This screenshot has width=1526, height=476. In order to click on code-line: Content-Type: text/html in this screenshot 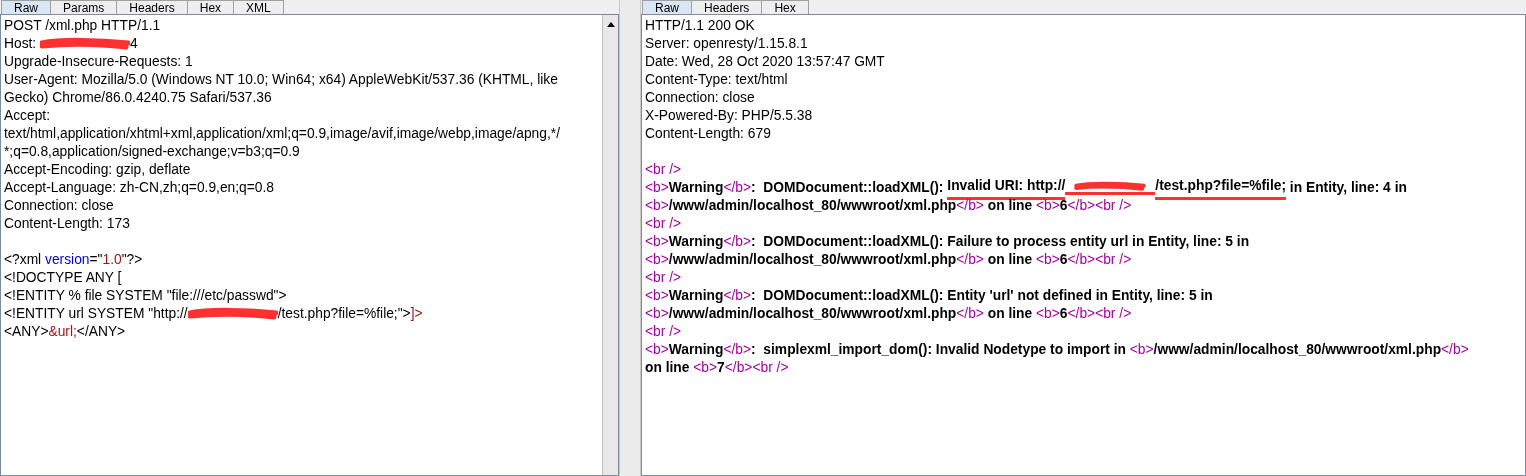, I will do `click(716, 79)`.